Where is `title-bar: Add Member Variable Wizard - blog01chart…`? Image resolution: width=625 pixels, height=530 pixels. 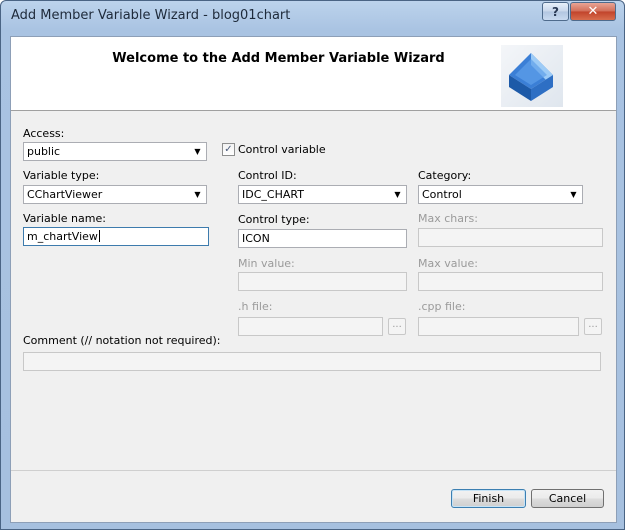
title-bar: Add Member Variable Wizard - blog01chart… is located at coordinates (312, 16).